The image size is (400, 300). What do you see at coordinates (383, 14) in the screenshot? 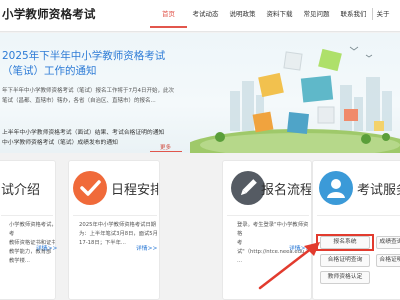
I see `nav-about: 关于` at bounding box center [383, 14].